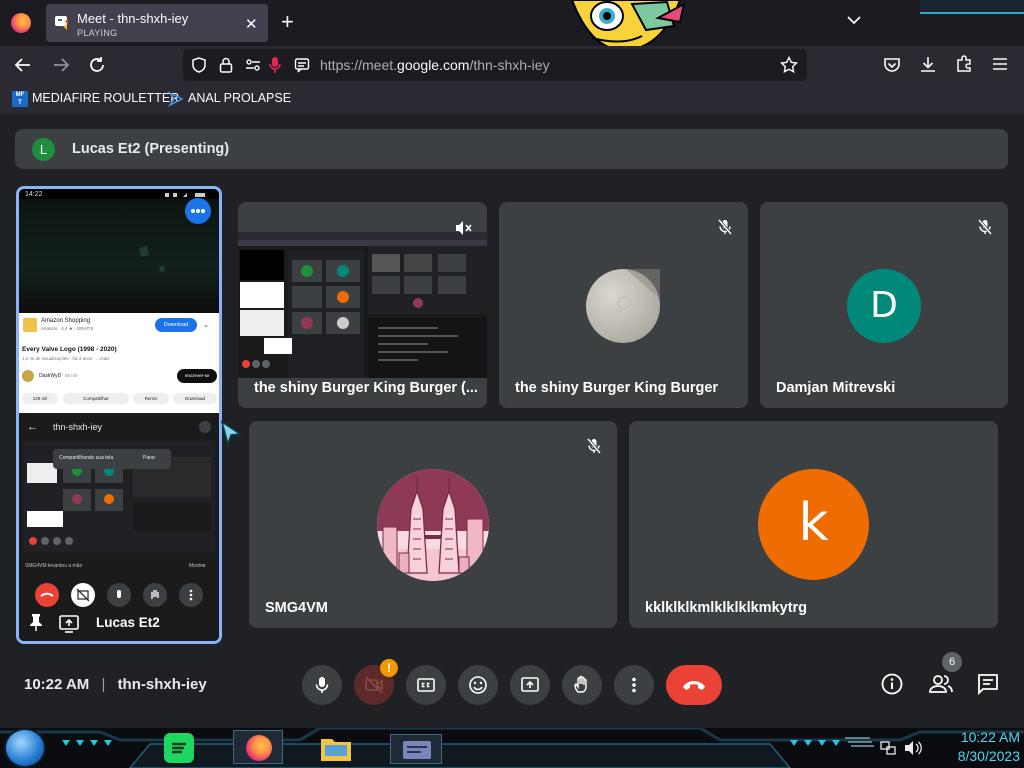 The image size is (1024, 768). What do you see at coordinates (197, 376) in the screenshot?
I see `subscribe-button: Inscrever-se` at bounding box center [197, 376].